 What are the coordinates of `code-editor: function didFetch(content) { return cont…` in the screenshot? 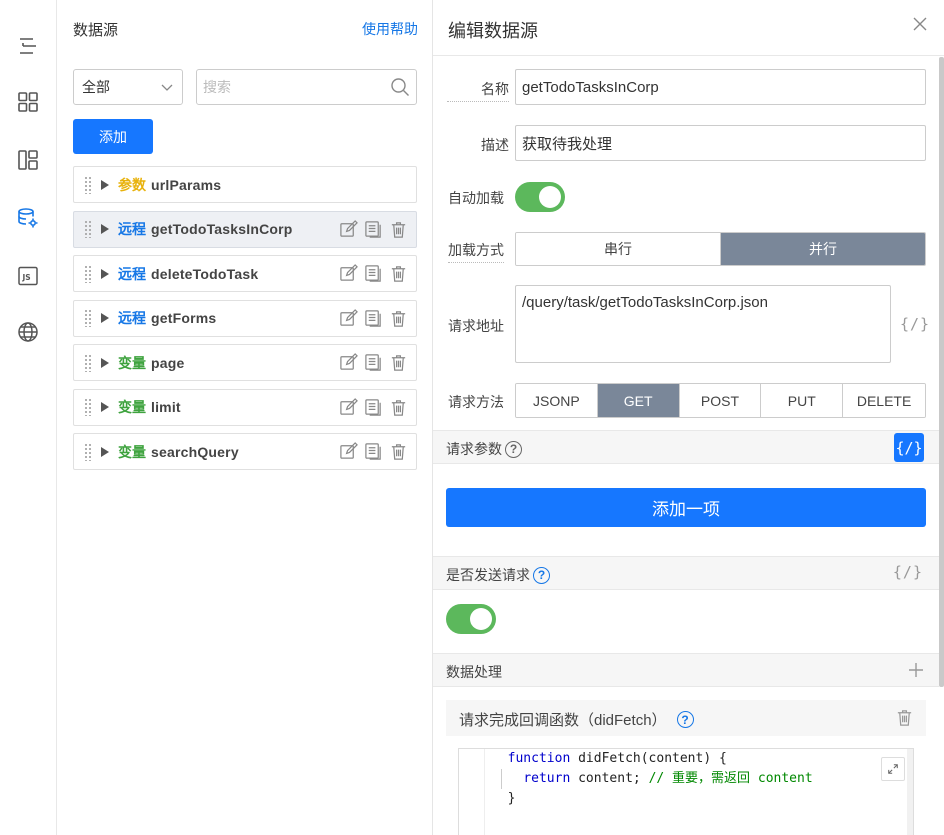 It's located at (686, 791).